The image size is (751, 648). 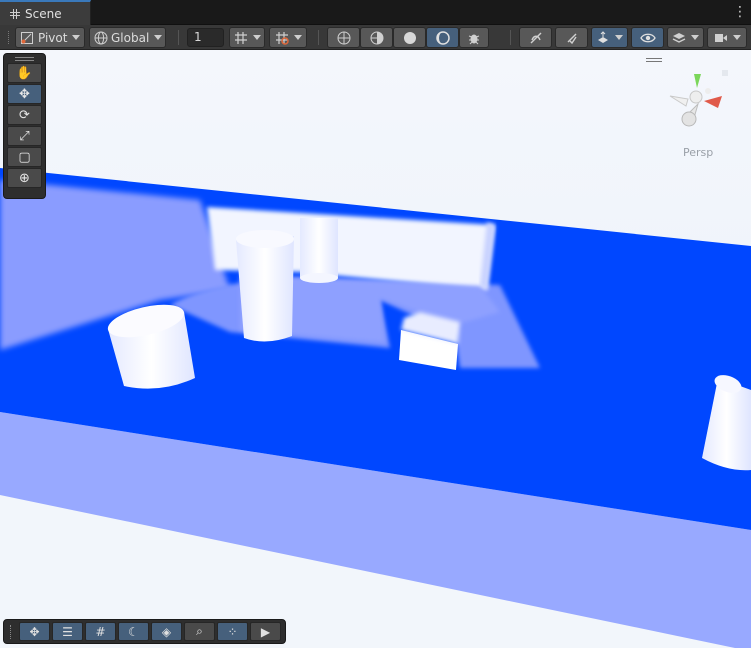 I want to click on debug-bug-icon, so click(x=474, y=39).